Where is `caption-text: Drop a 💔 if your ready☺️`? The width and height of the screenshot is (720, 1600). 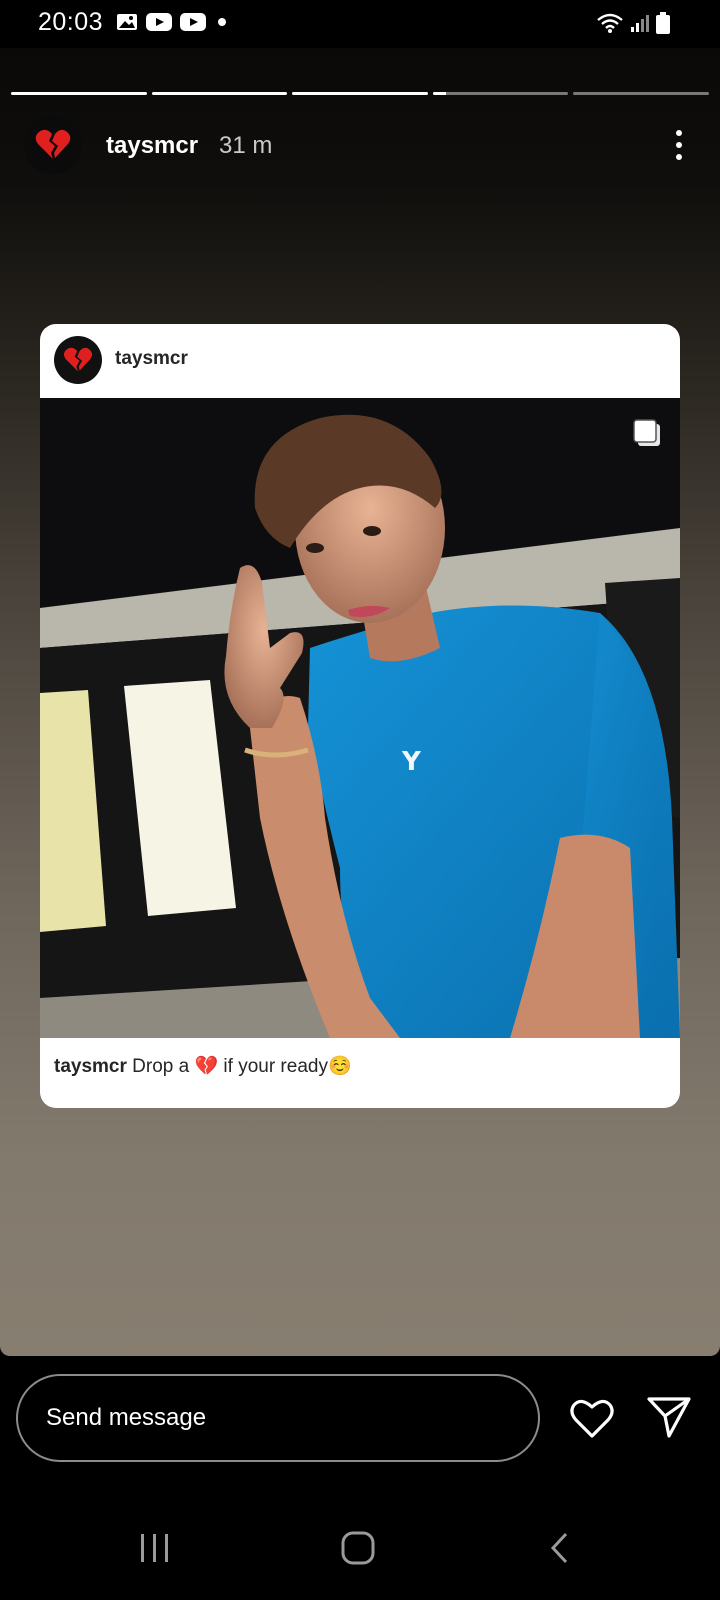
caption-text: Drop a 💔 if your ready☺️ is located at coordinates (242, 1066).